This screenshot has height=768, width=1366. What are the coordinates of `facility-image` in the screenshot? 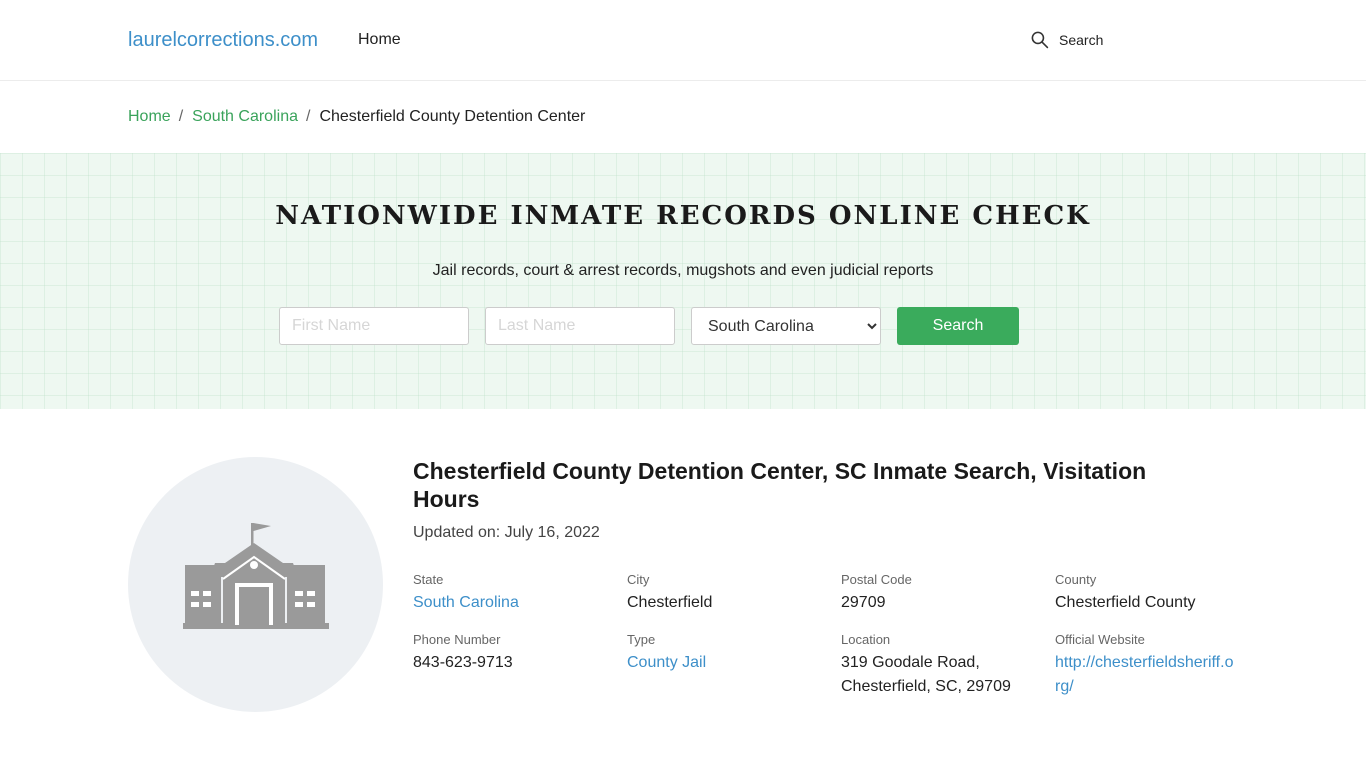 It's located at (255, 584).